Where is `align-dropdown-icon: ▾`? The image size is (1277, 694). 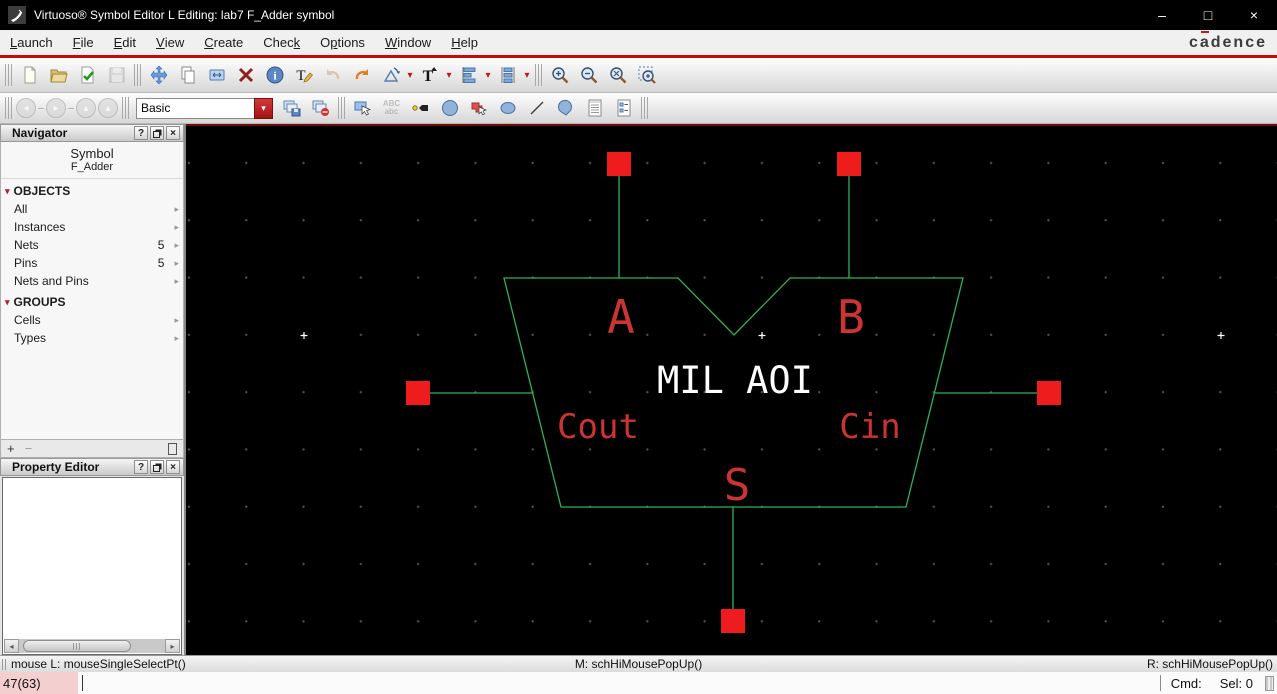
align-dropdown-icon: ▾ is located at coordinates (488, 75).